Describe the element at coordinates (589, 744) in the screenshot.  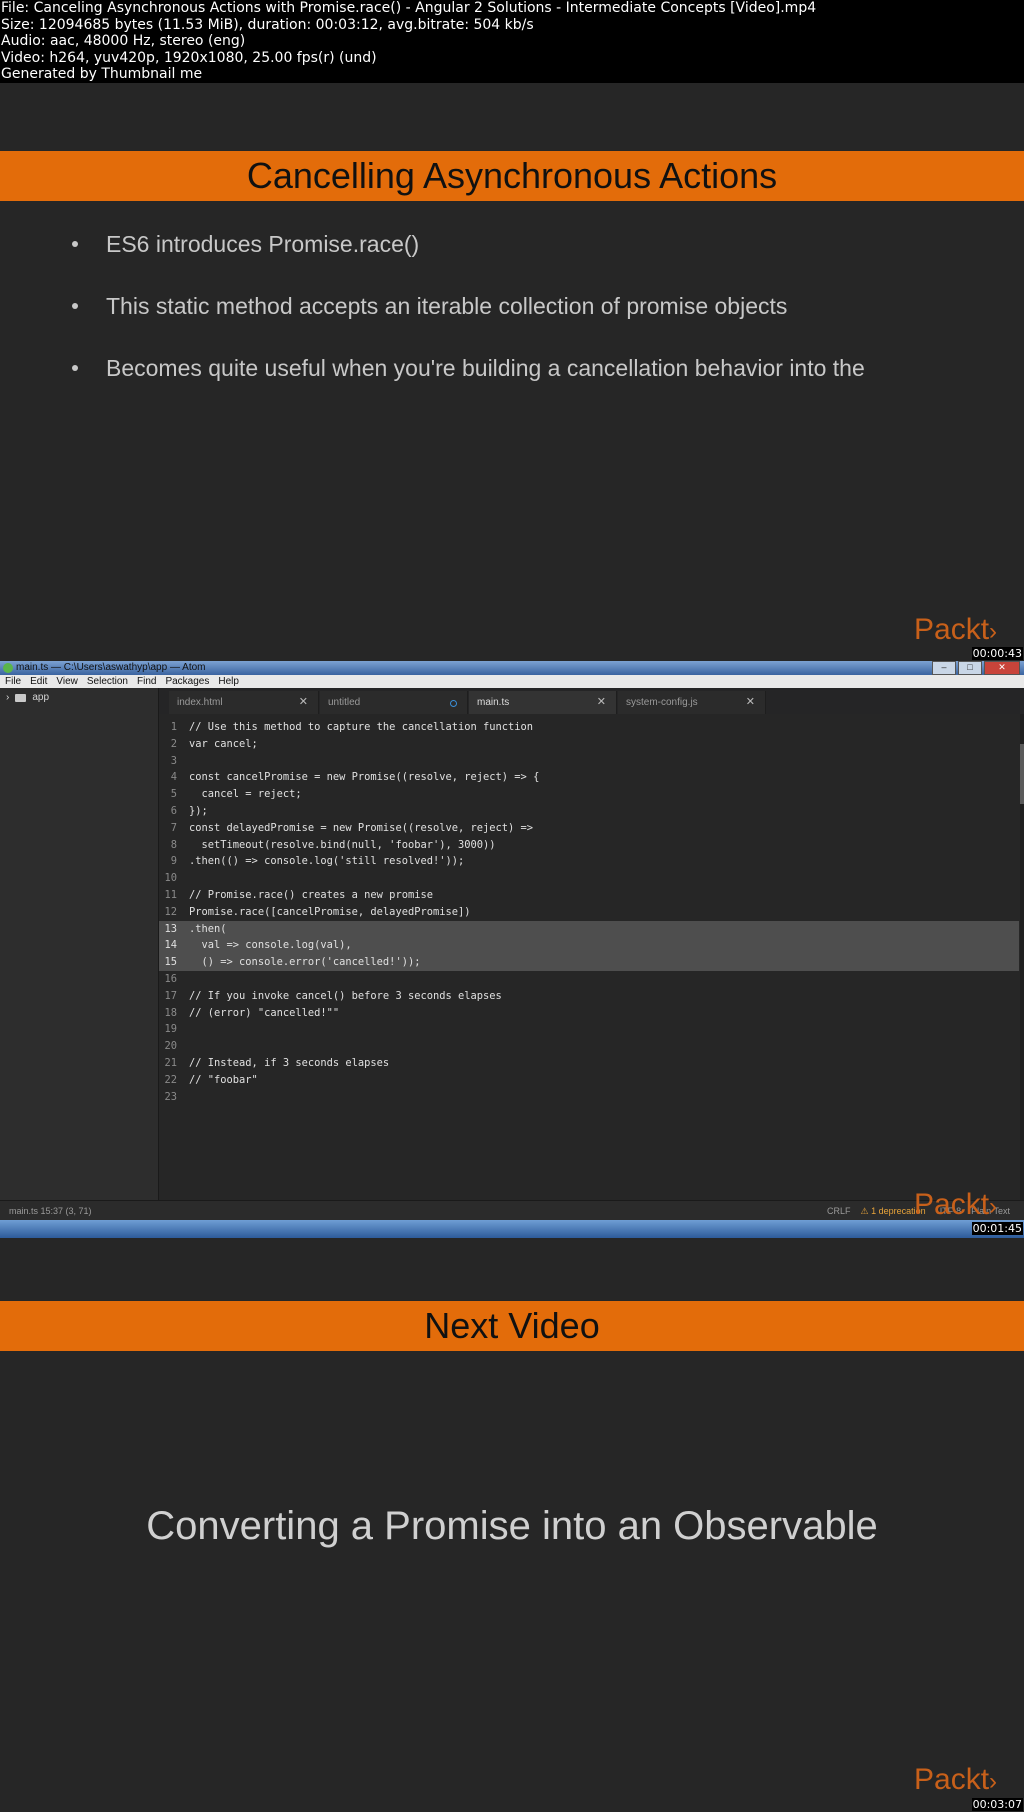
I see `code-line: 2 var cancel;` at that location.